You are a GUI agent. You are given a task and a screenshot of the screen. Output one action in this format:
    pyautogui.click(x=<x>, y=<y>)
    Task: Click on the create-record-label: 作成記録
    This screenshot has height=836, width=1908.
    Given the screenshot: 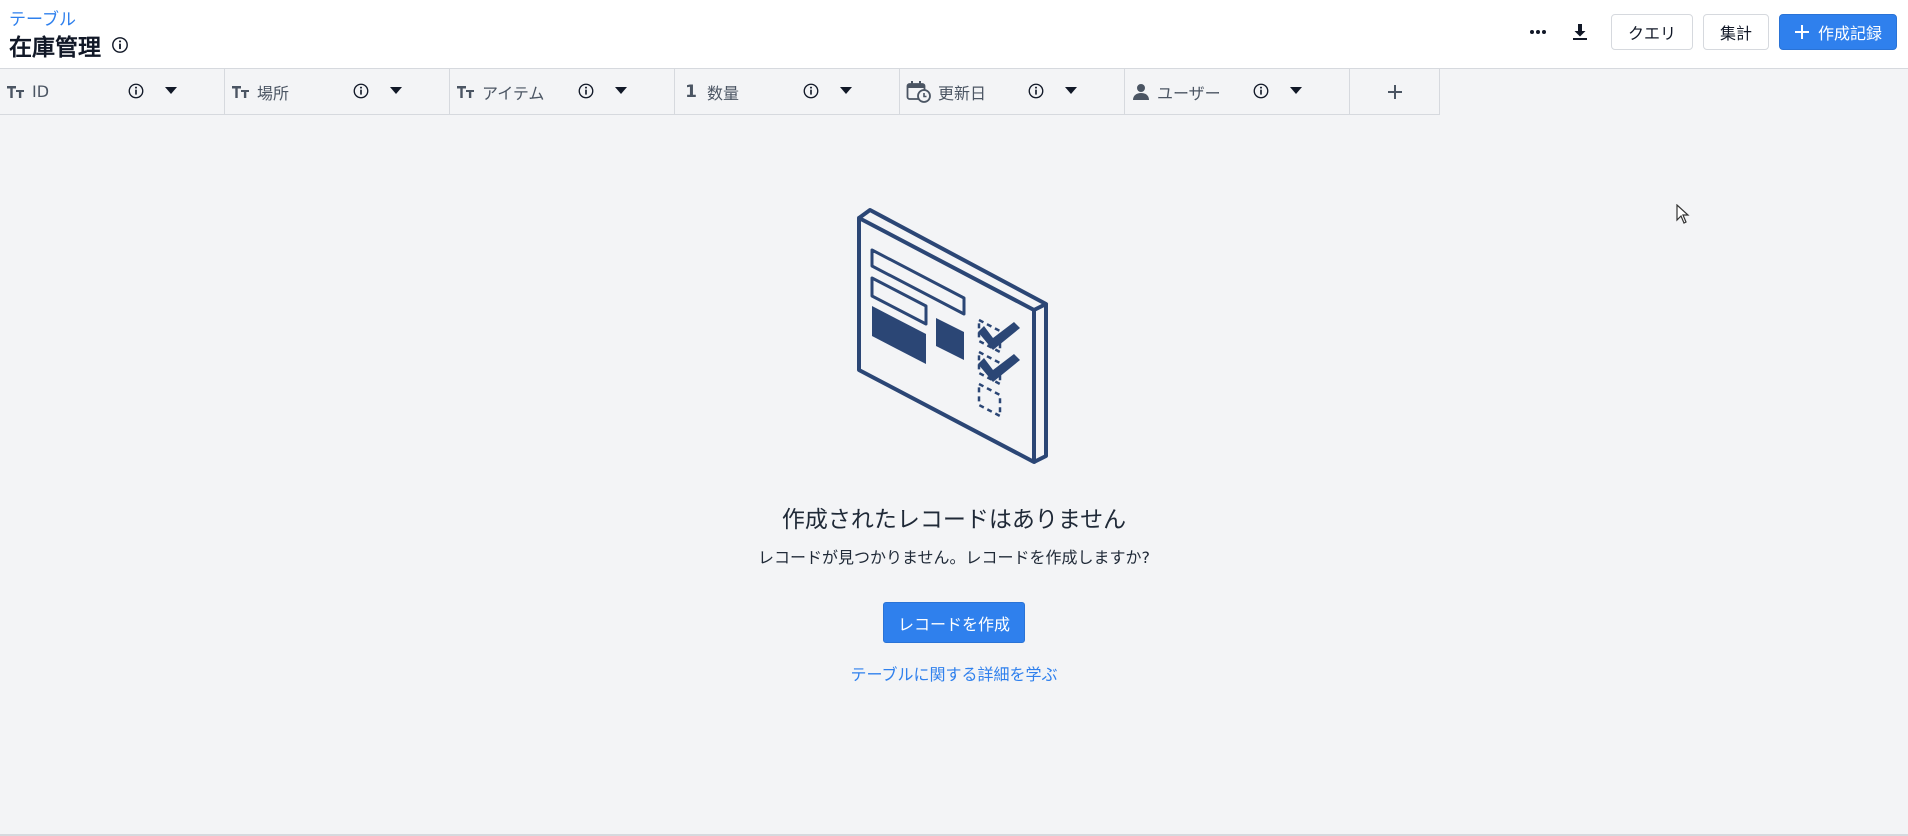 What is the action you would take?
    pyautogui.click(x=1849, y=33)
    